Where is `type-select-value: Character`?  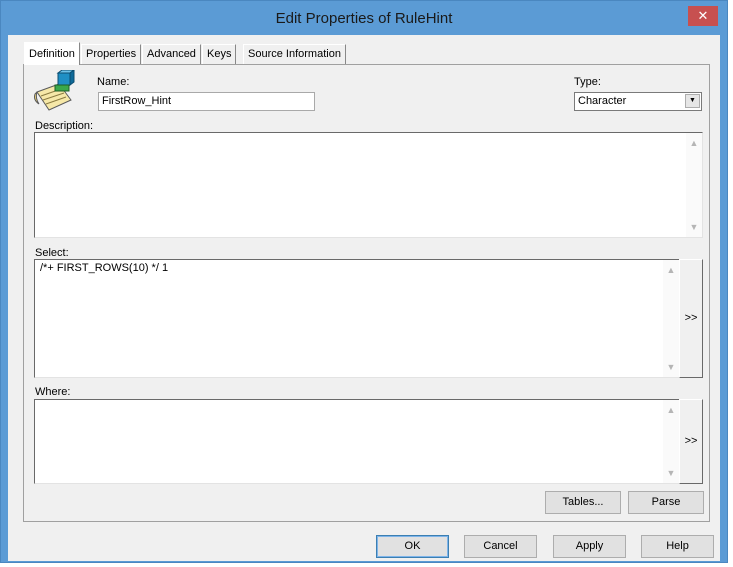
type-select-value: Character is located at coordinates (602, 101).